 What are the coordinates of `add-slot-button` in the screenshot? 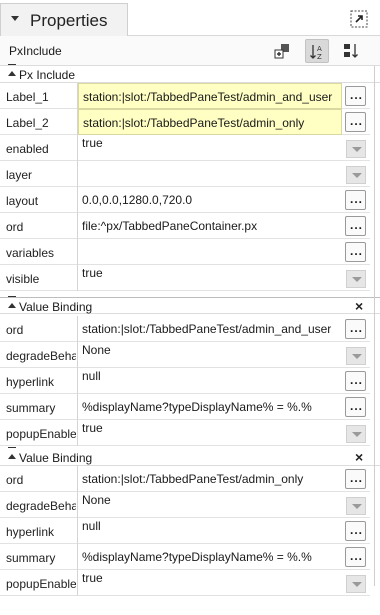 It's located at (282, 51).